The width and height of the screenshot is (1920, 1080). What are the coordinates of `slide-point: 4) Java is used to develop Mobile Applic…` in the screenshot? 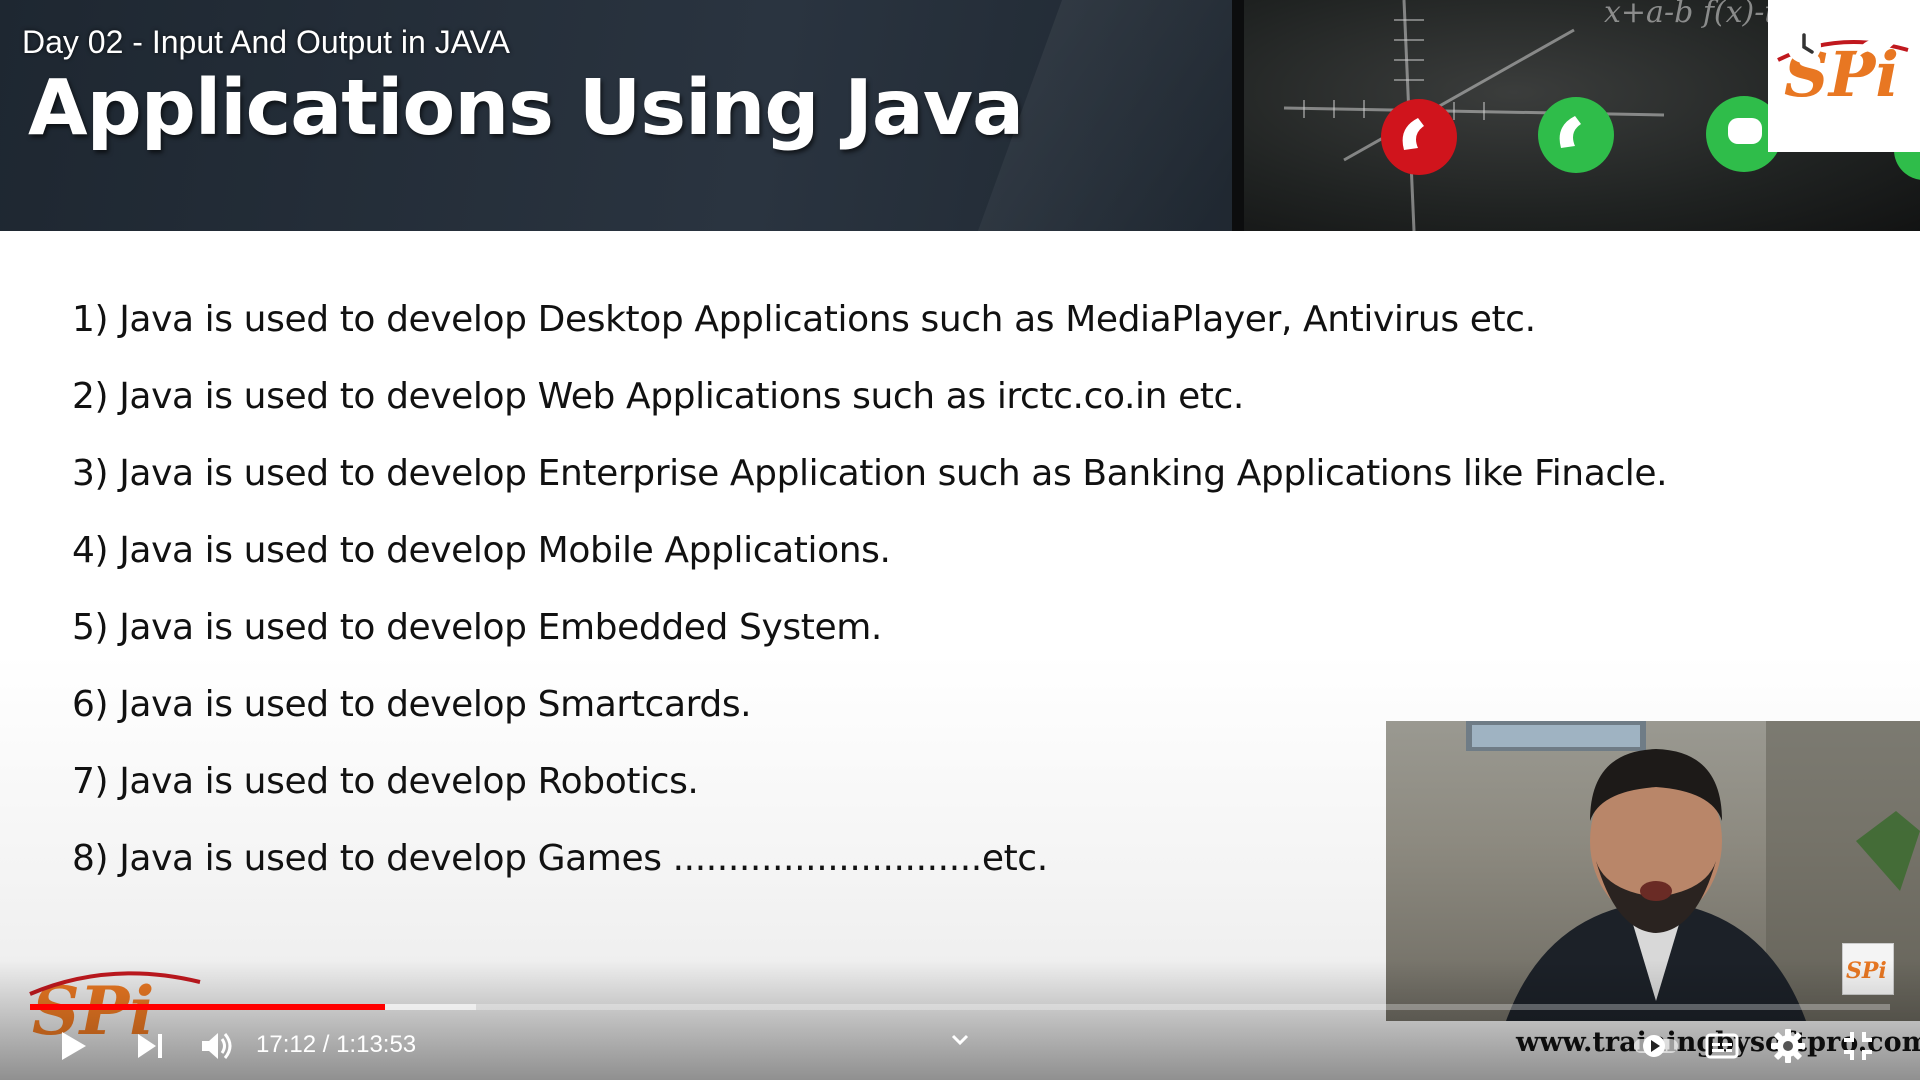 It's located at (481, 550).